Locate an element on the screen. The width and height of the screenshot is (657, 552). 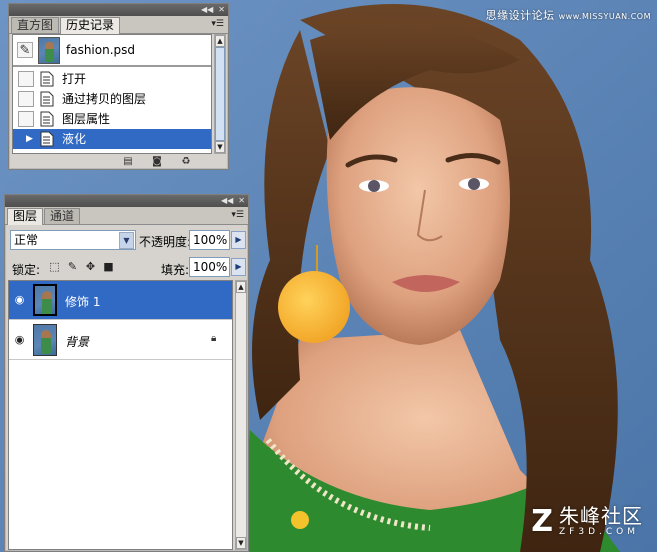
lock-all-icon: ■ is located at coordinates (108, 266).